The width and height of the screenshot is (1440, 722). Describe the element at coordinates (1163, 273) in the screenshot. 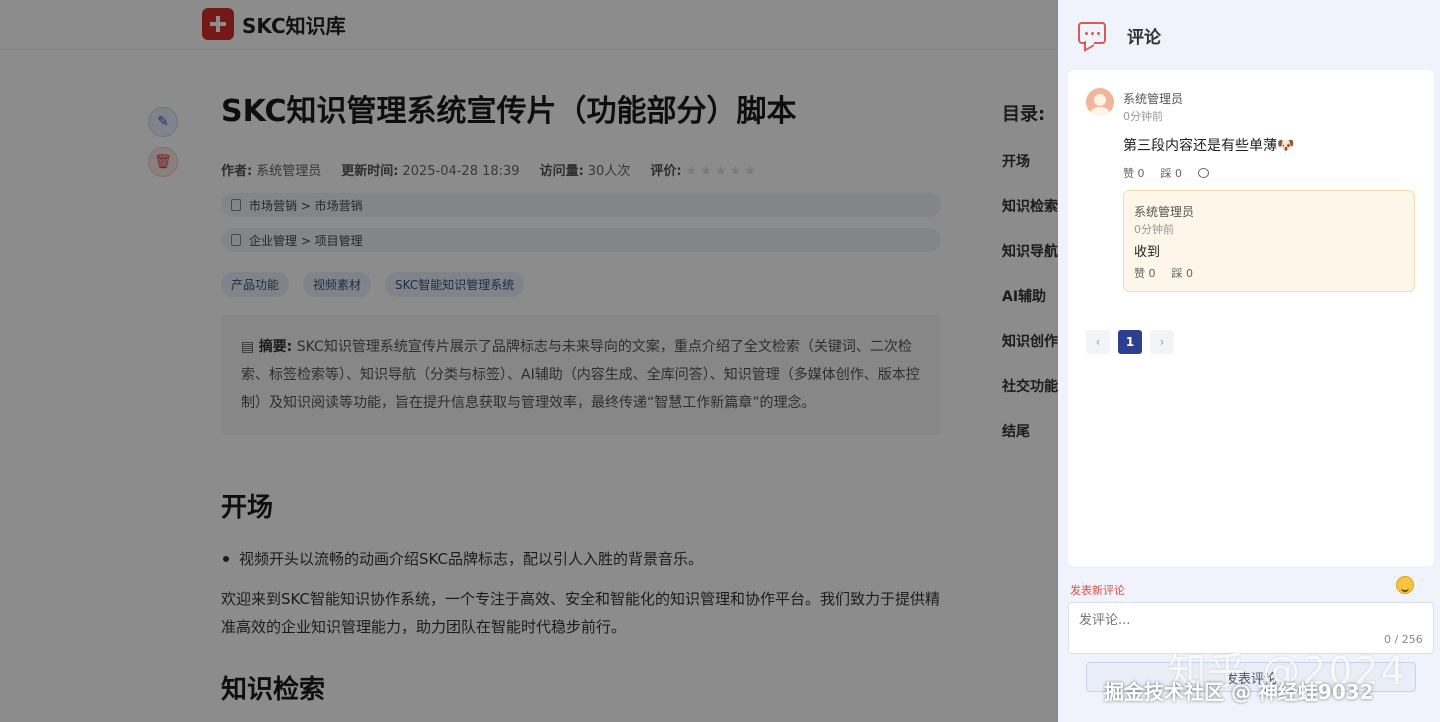

I see `reply-actions: 赞 0 踩 0` at that location.